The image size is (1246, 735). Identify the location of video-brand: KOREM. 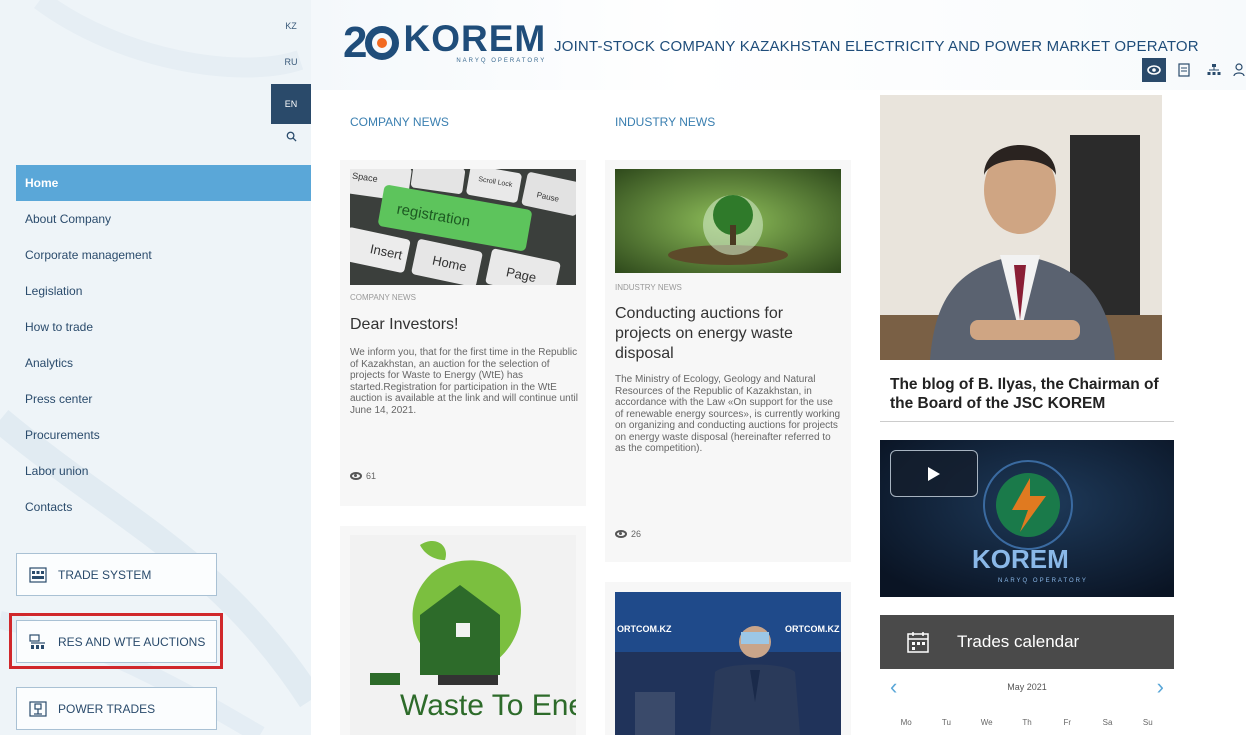
(1020, 559).